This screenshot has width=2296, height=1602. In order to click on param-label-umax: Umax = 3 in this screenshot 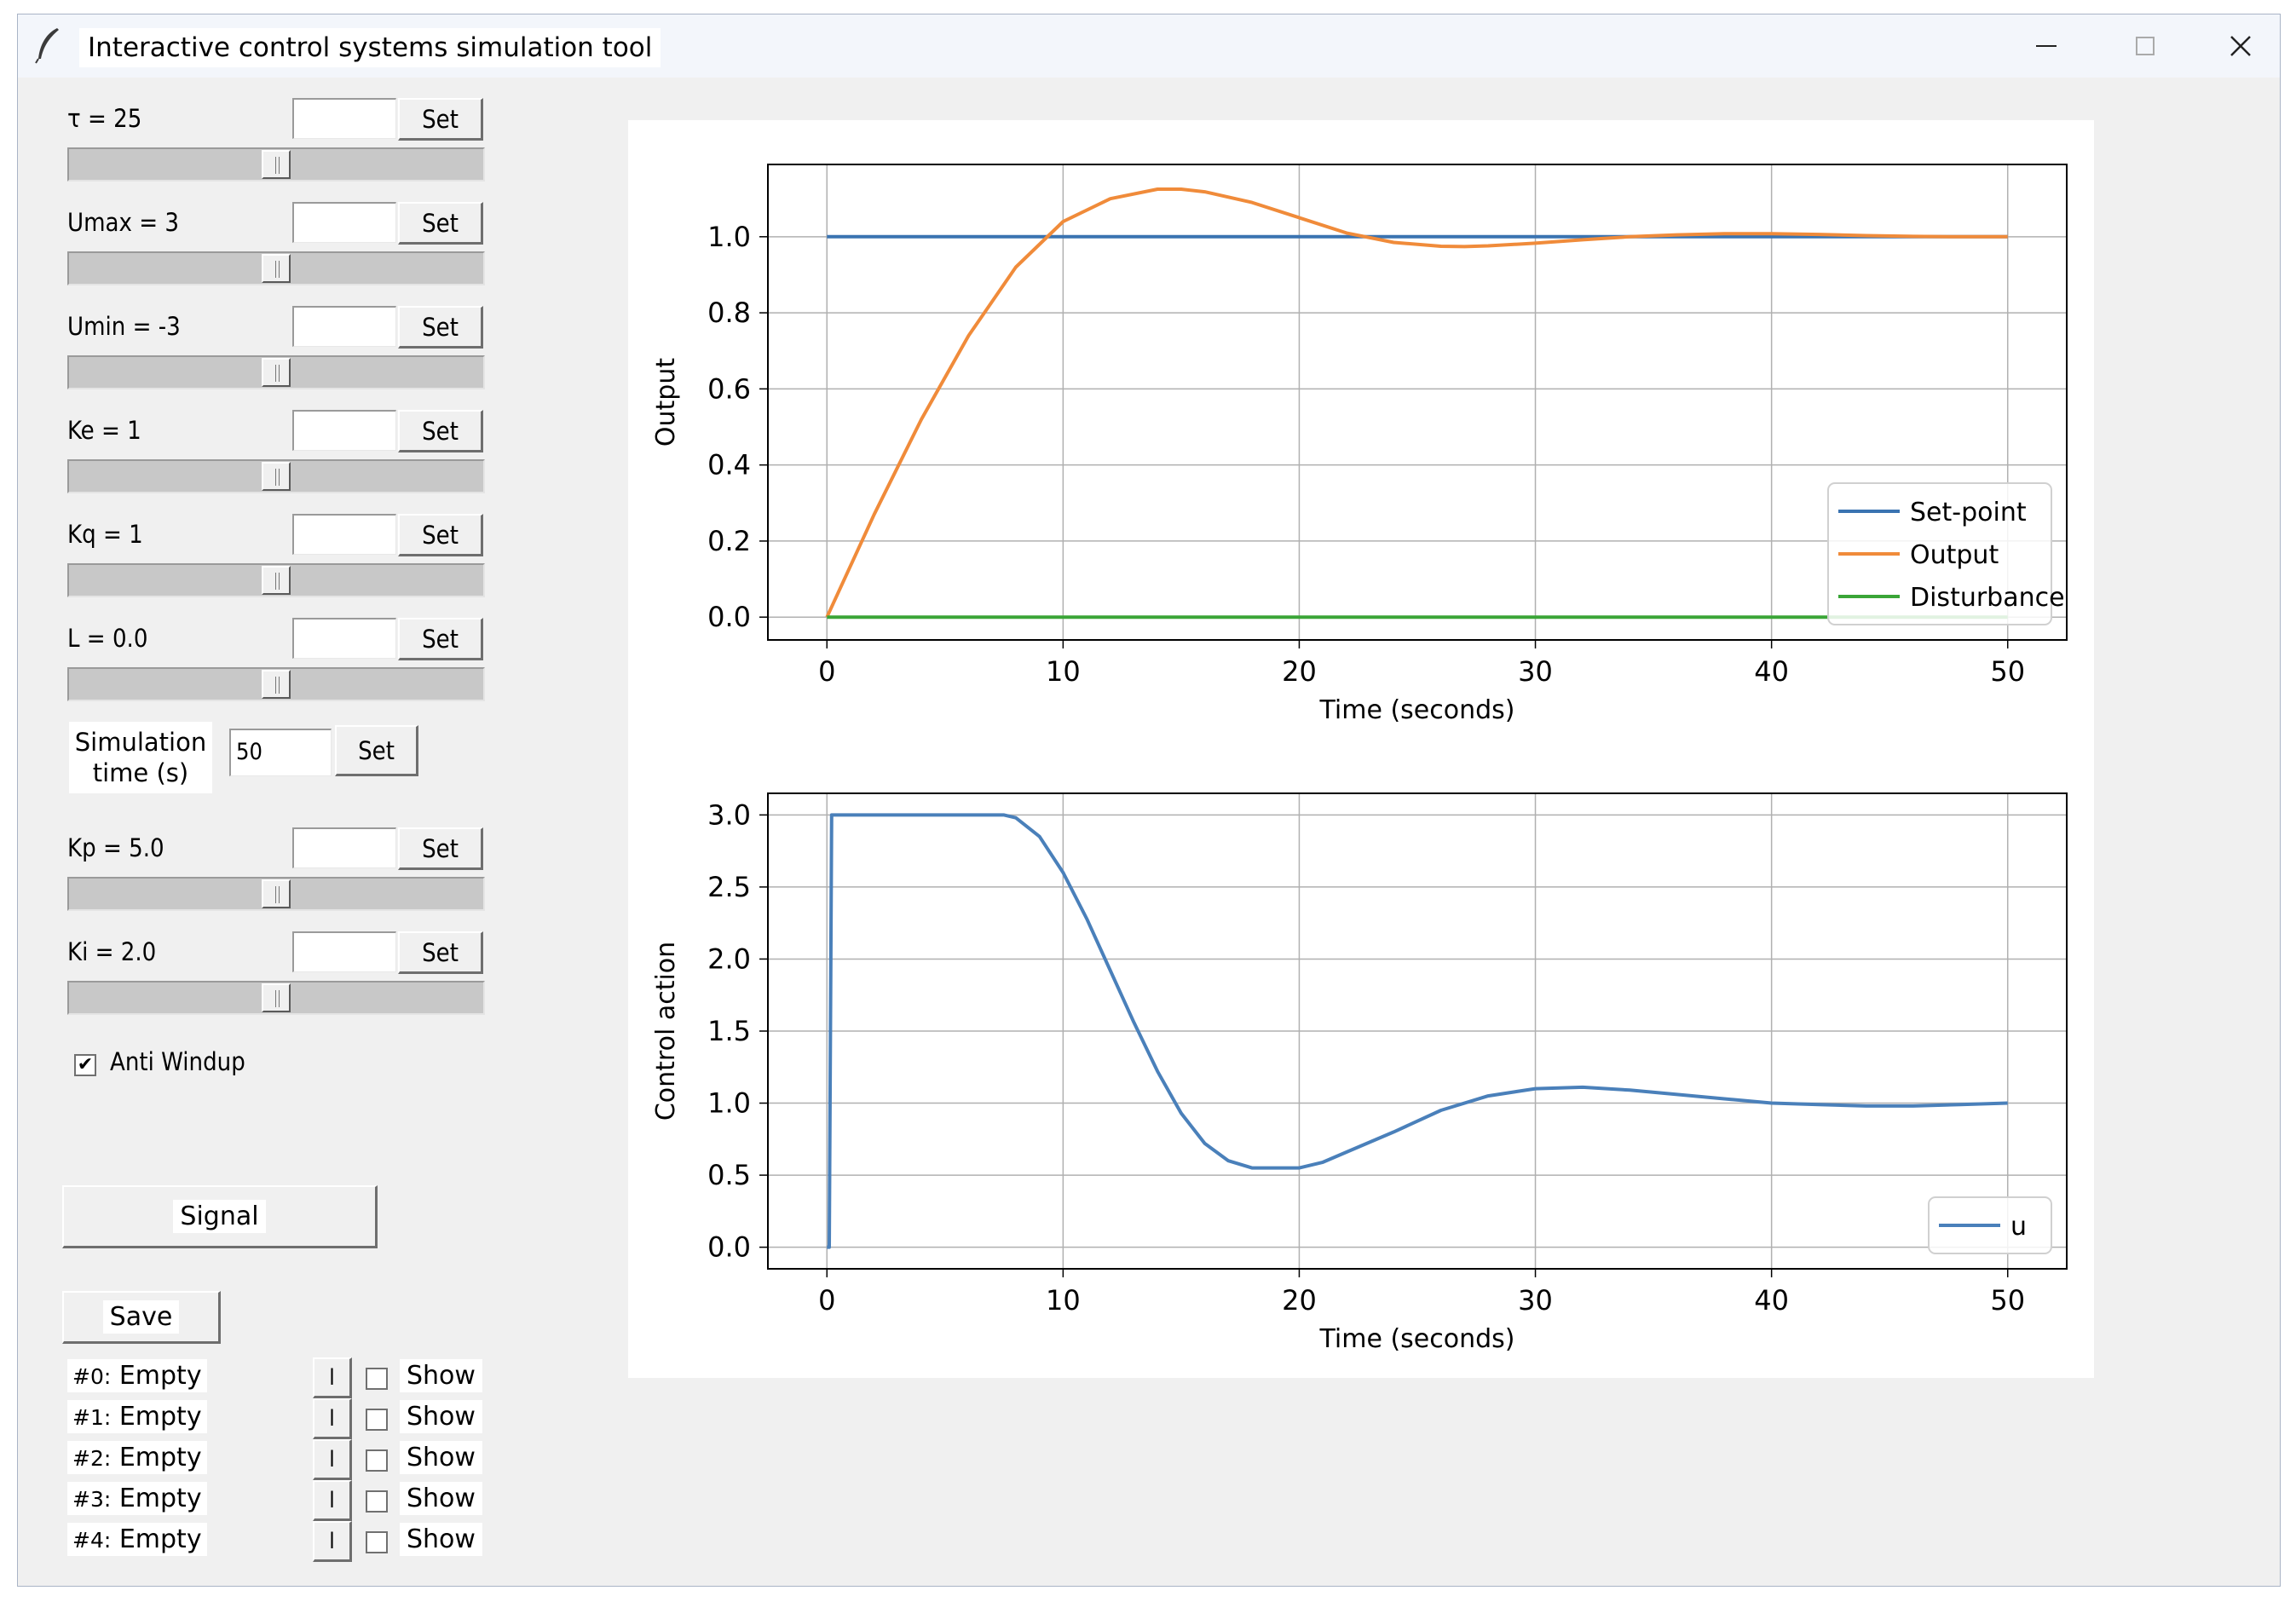, I will do `click(123, 222)`.